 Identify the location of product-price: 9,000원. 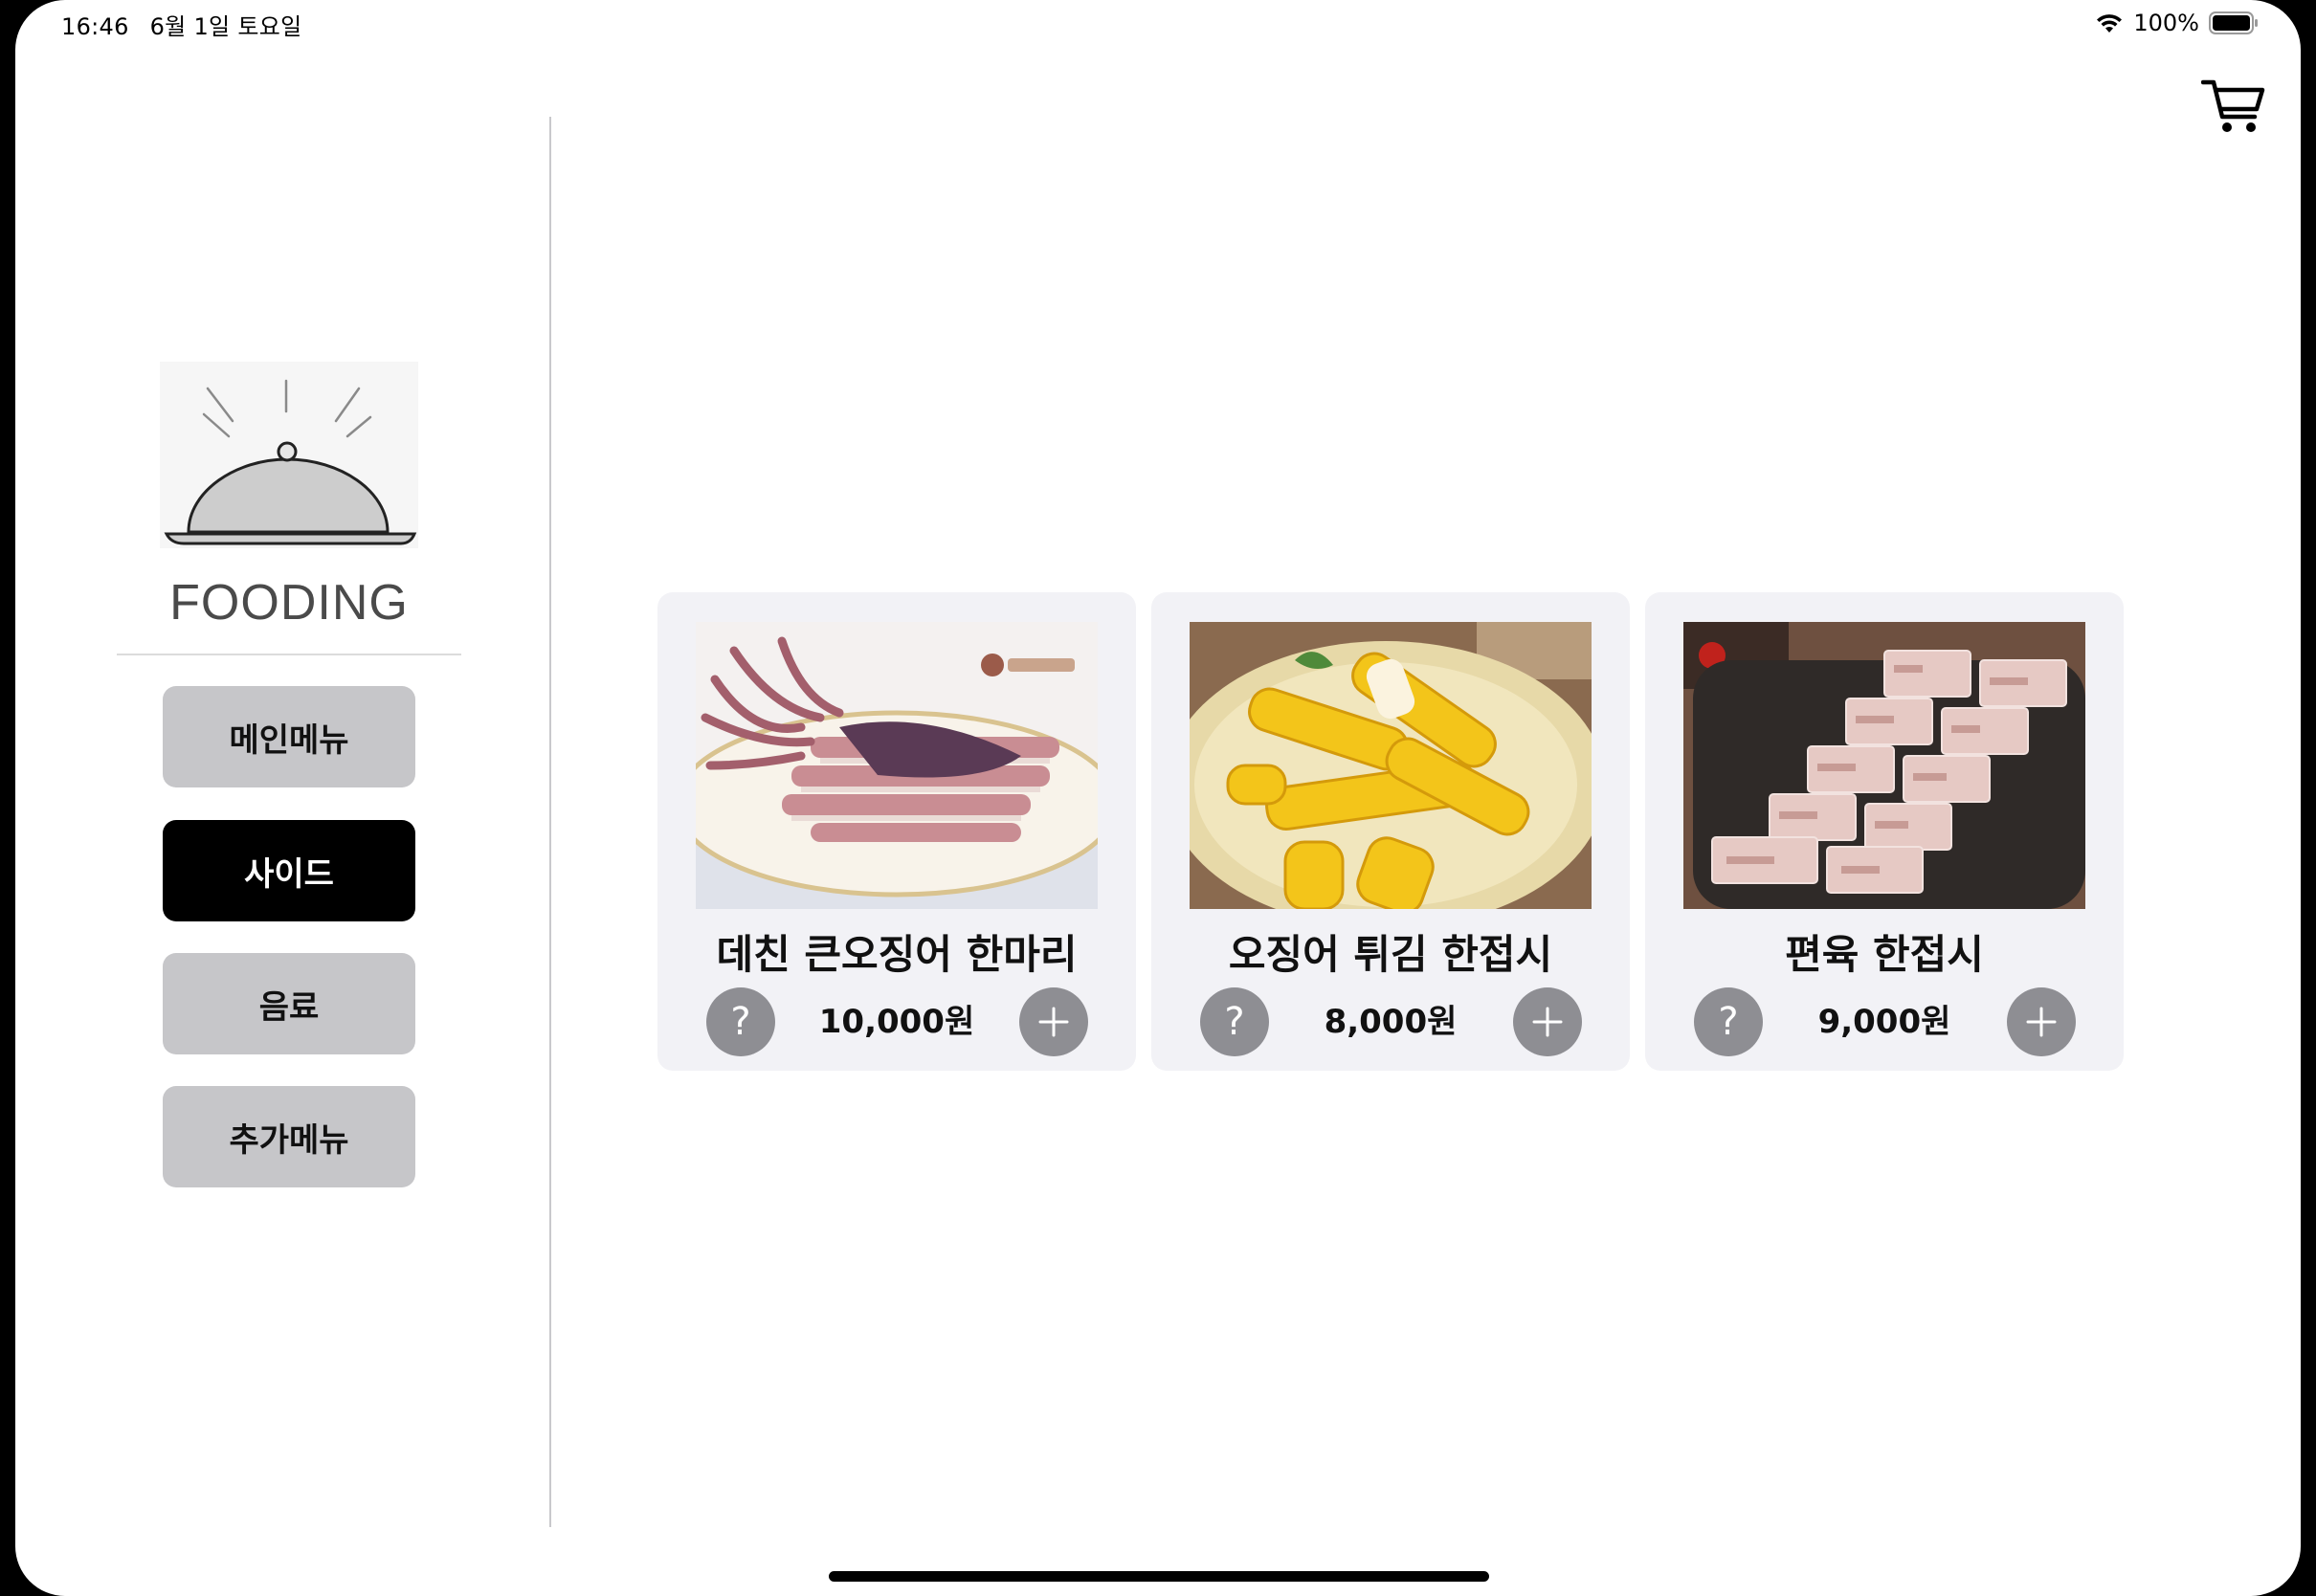
(1884, 1022).